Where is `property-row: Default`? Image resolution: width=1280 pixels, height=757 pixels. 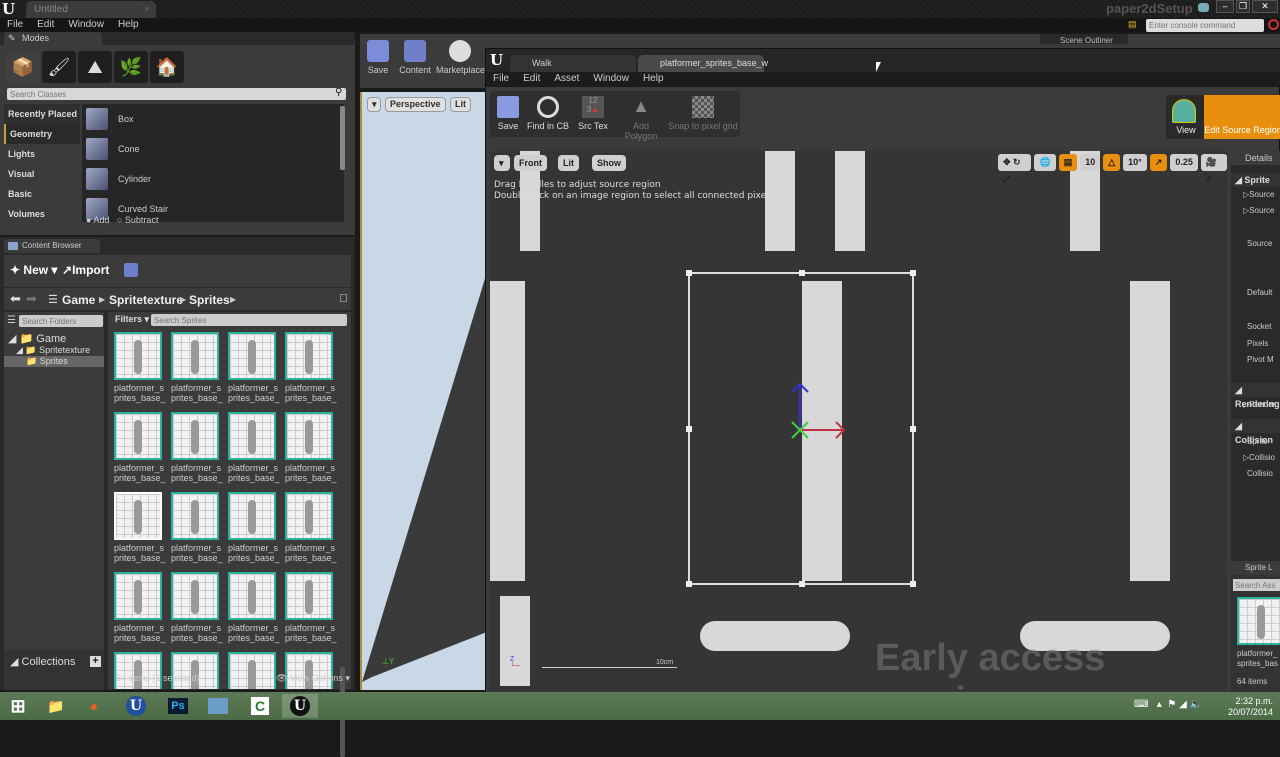 property-row: Default is located at coordinates (1251, 292).